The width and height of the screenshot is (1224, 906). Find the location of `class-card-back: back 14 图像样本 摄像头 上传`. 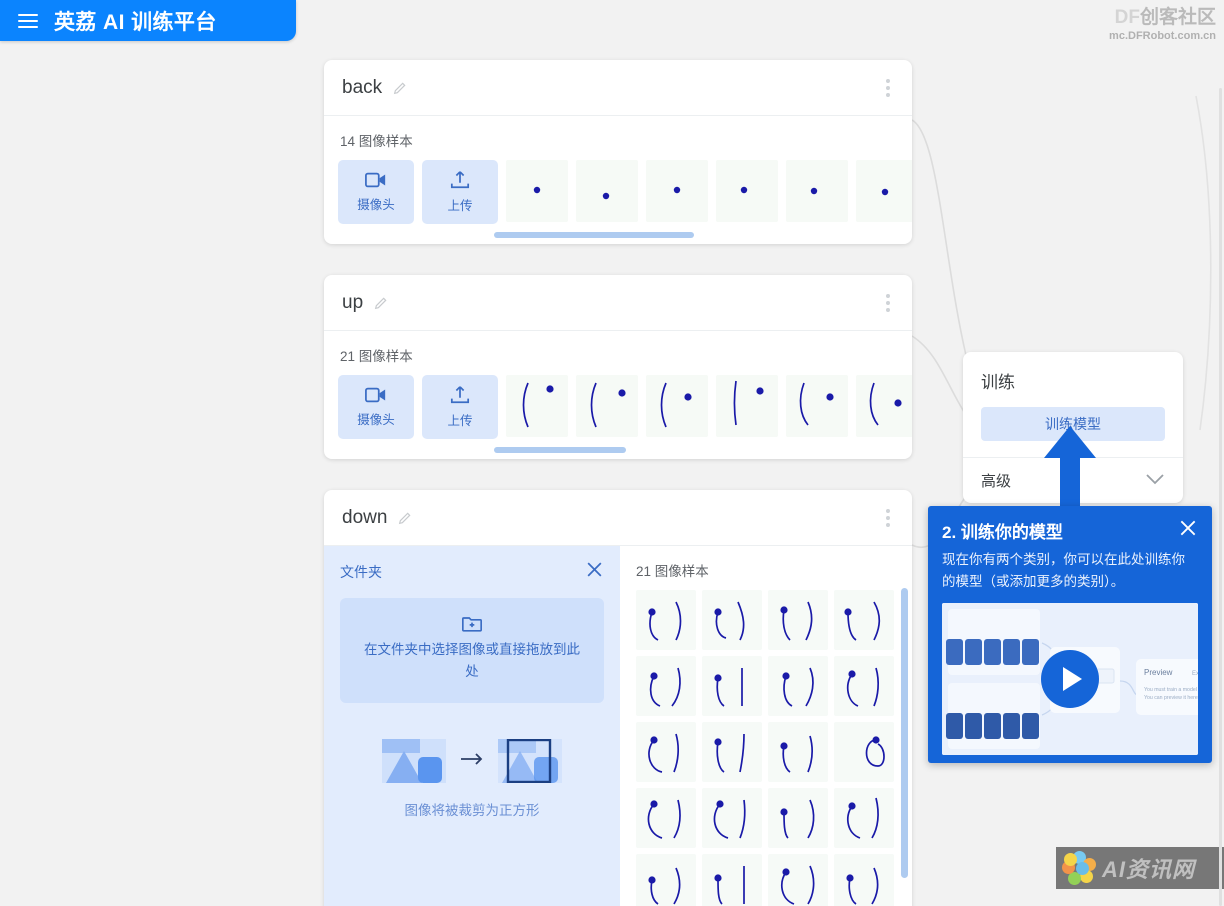

class-card-back: back 14 图像样本 摄像头 上传 is located at coordinates (618, 152).